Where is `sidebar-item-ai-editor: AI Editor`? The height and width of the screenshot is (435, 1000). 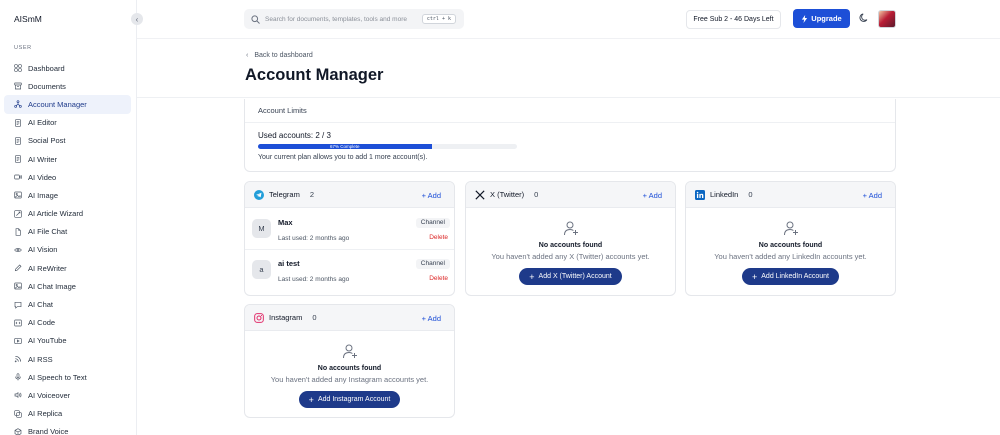 sidebar-item-ai-editor: AI Editor is located at coordinates (67, 123).